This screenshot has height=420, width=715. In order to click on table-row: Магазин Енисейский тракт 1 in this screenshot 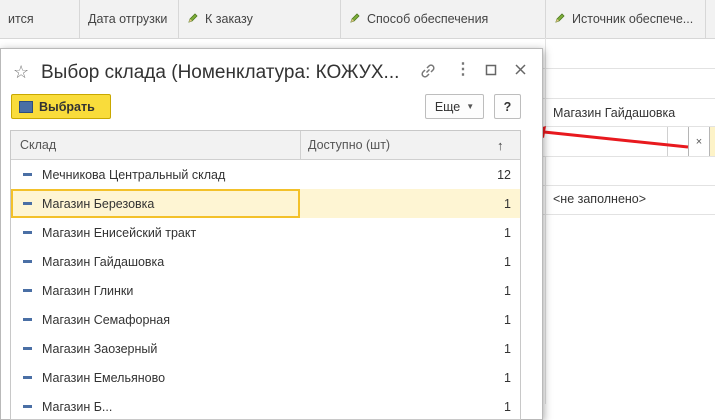, I will do `click(265, 232)`.